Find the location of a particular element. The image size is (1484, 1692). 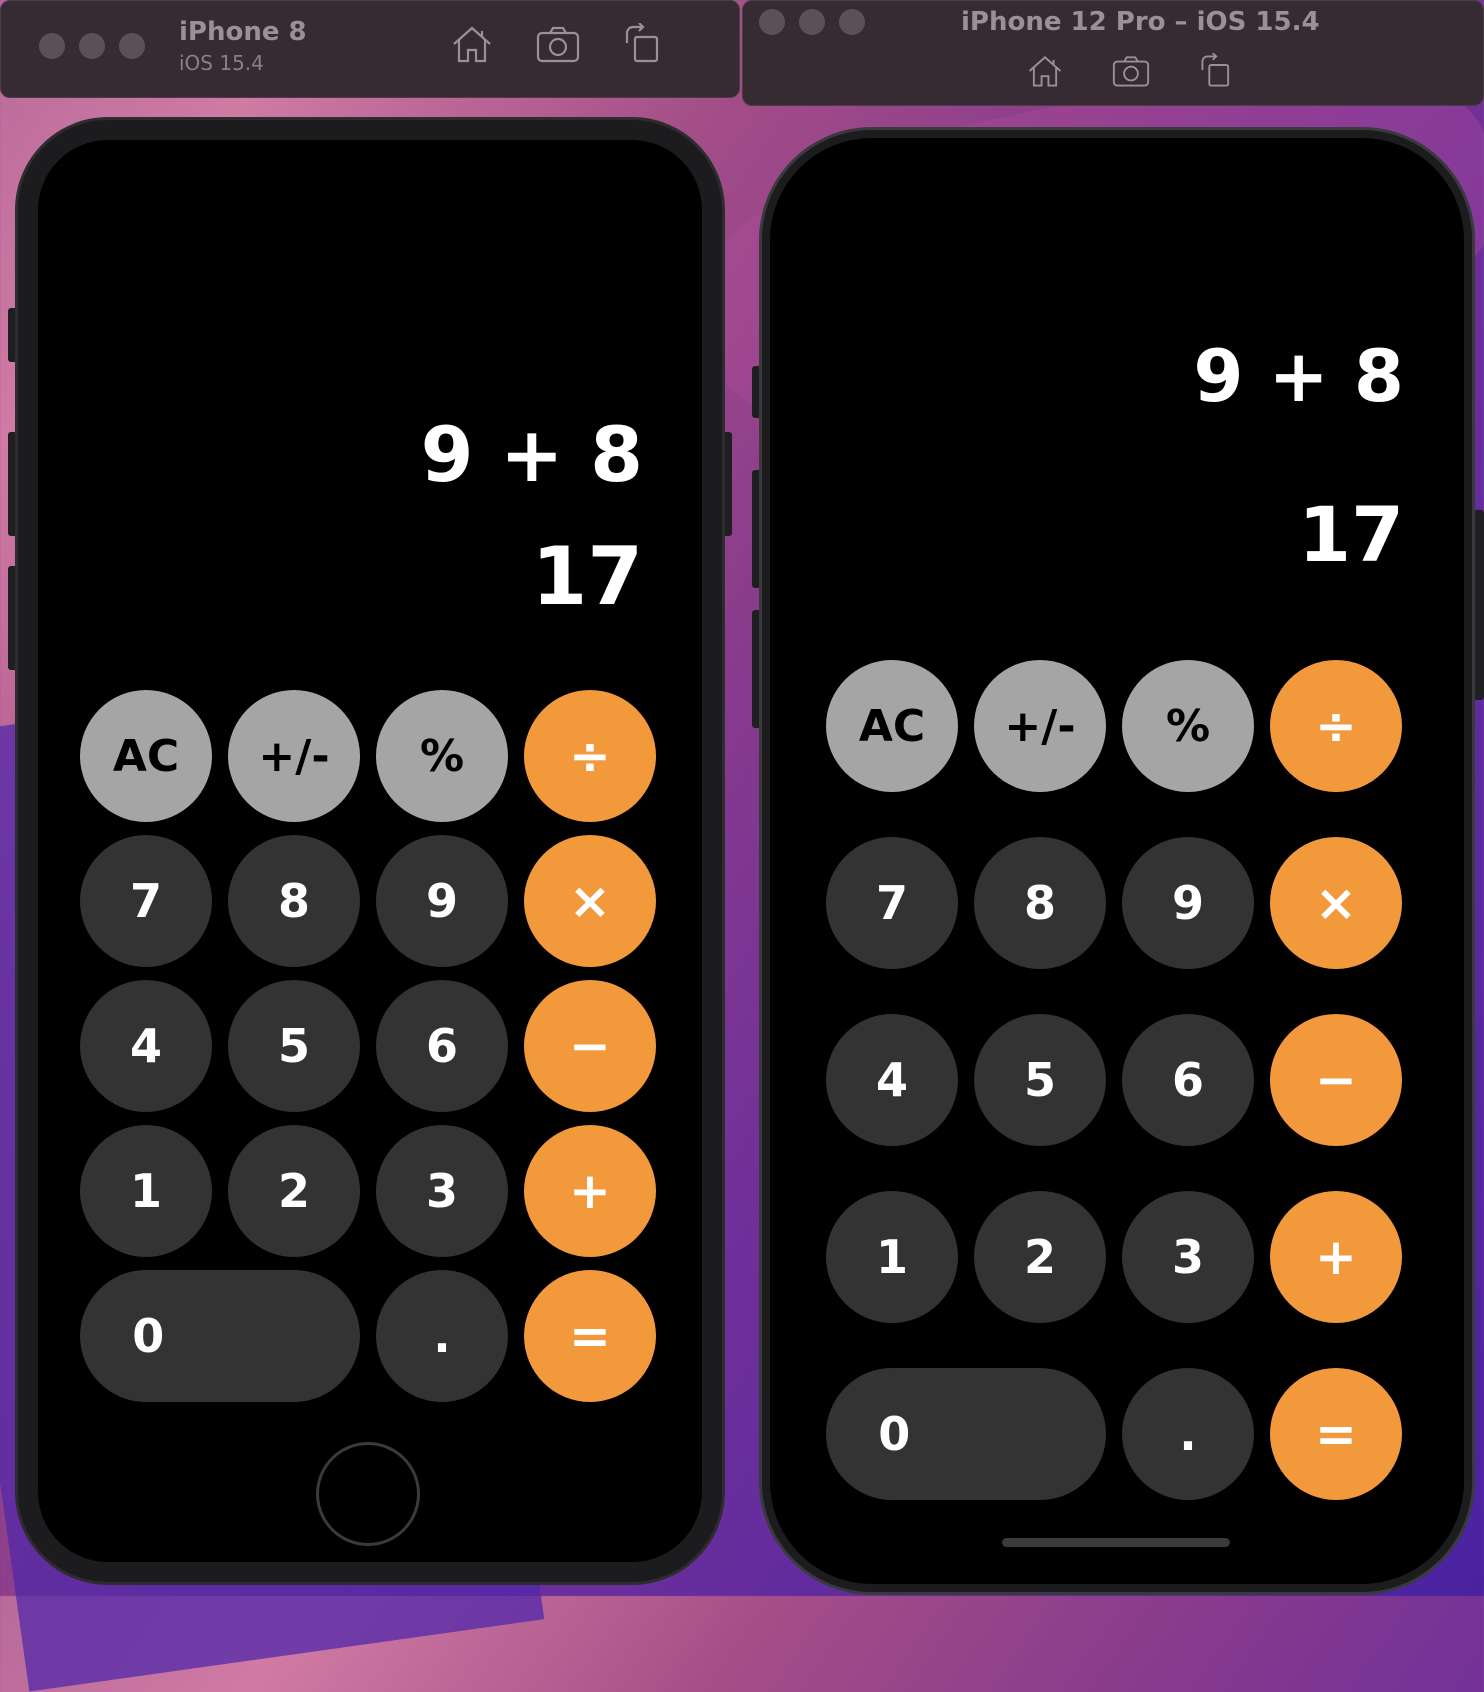

os-version: iOS 15.4 is located at coordinates (221, 63).